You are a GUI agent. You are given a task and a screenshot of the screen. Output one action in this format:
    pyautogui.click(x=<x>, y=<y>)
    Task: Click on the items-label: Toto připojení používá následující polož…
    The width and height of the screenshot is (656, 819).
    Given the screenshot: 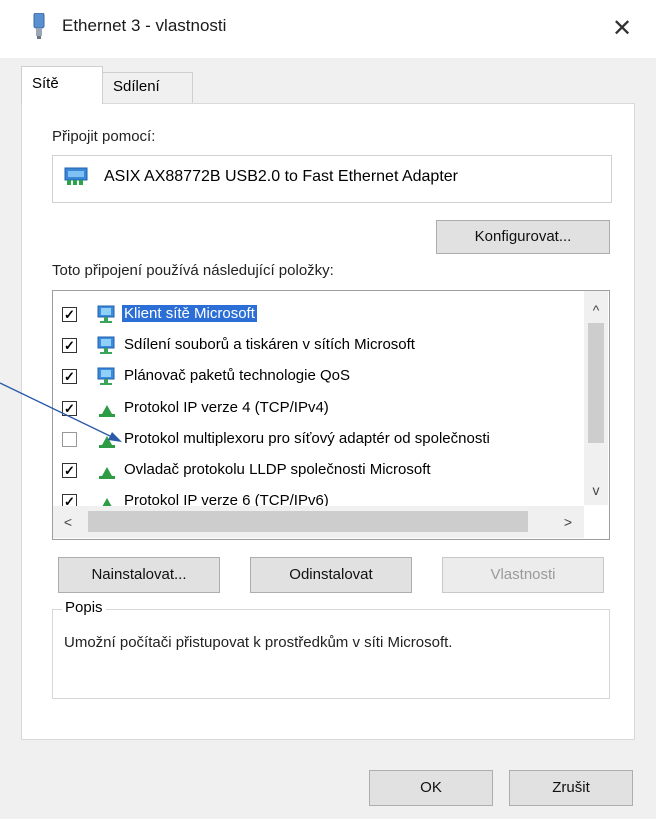 What is the action you would take?
    pyautogui.click(x=193, y=270)
    